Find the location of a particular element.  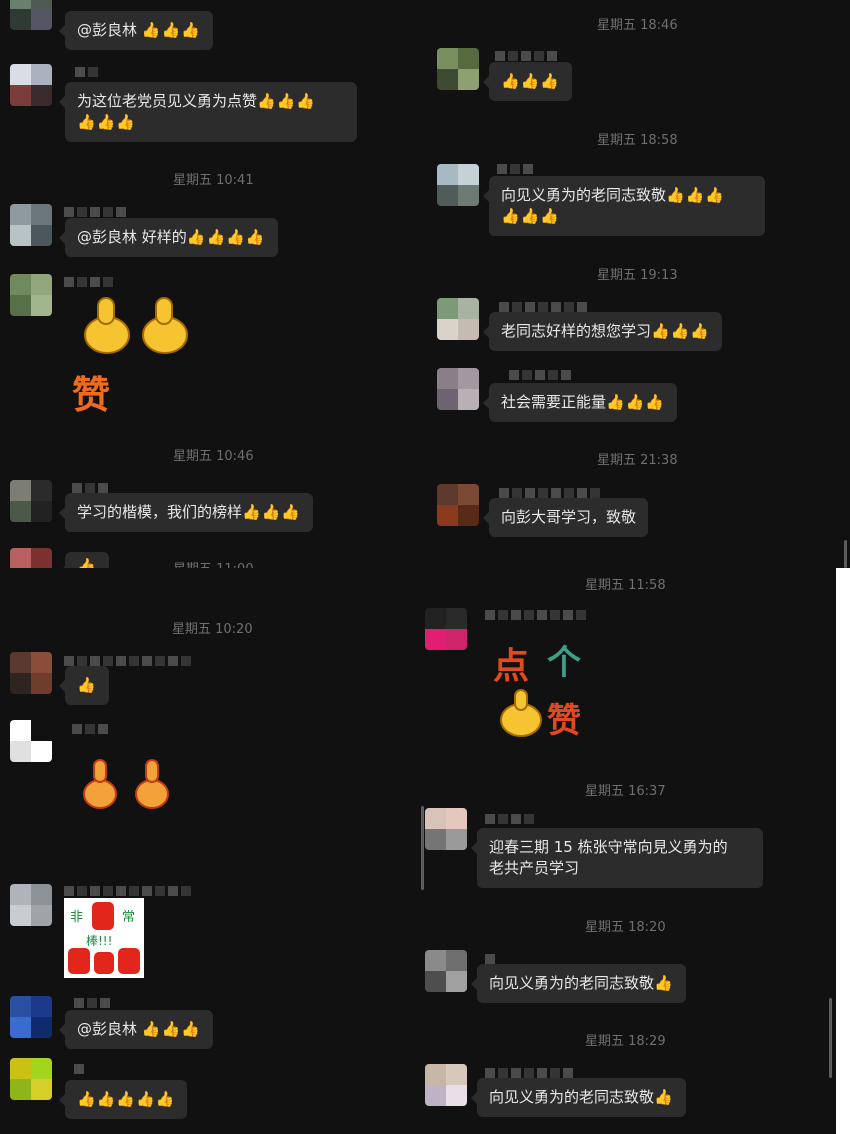

message-bubble: 社会需要正能量👍👍👍 is located at coordinates (580, 402).